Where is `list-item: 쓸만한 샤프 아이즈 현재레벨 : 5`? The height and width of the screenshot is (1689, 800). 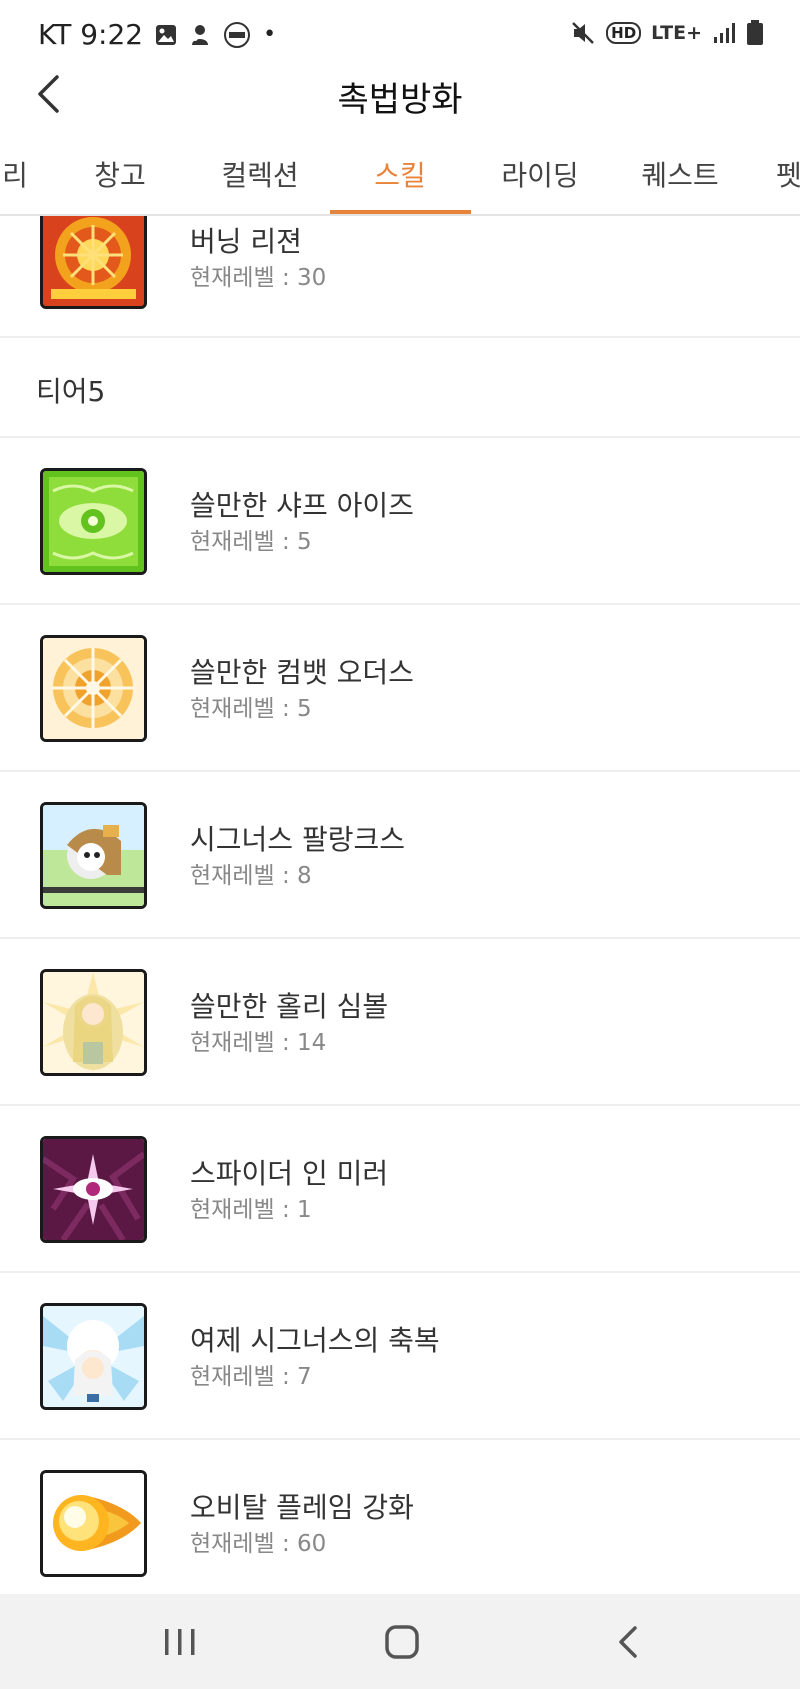
list-item: 쓸만한 샤프 아이즈 현재레벨 : 5 is located at coordinates (400, 521).